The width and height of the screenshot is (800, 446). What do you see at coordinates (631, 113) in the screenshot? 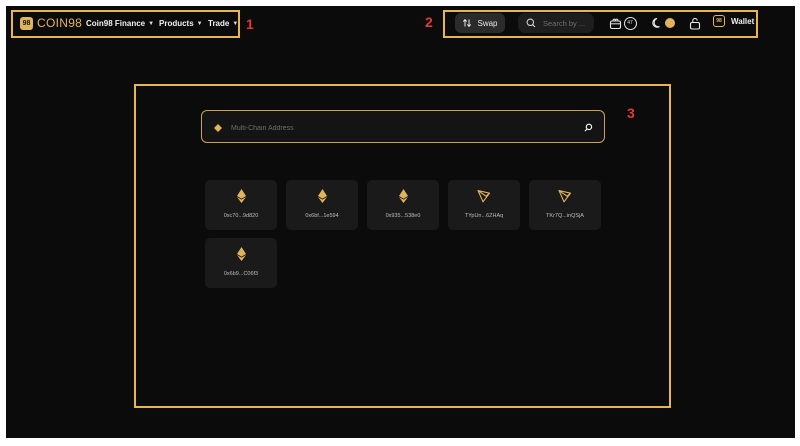
I see `annotation-label-3: 3` at bounding box center [631, 113].